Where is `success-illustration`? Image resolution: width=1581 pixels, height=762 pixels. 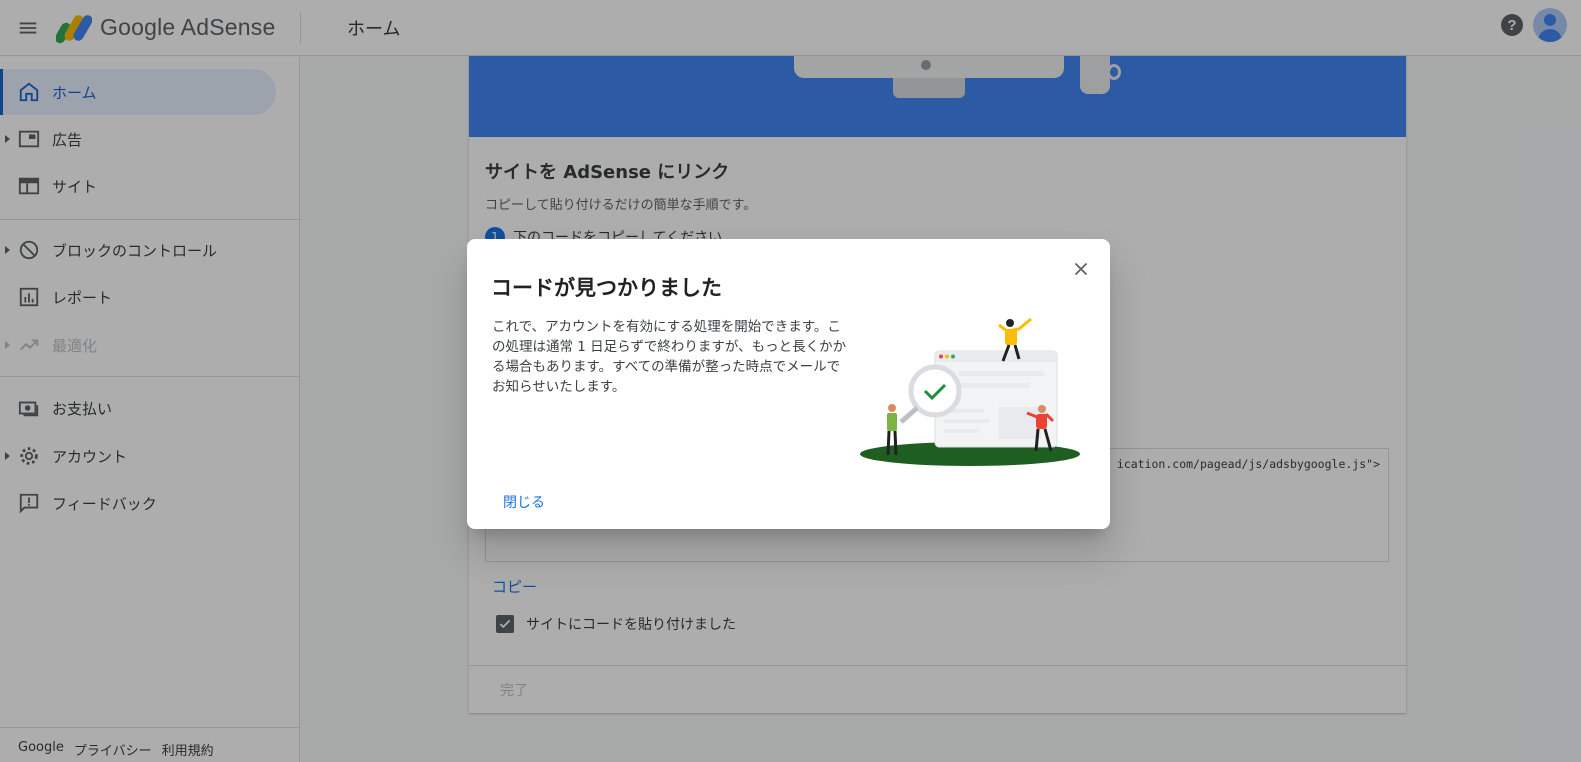
success-illustration is located at coordinates (970, 391).